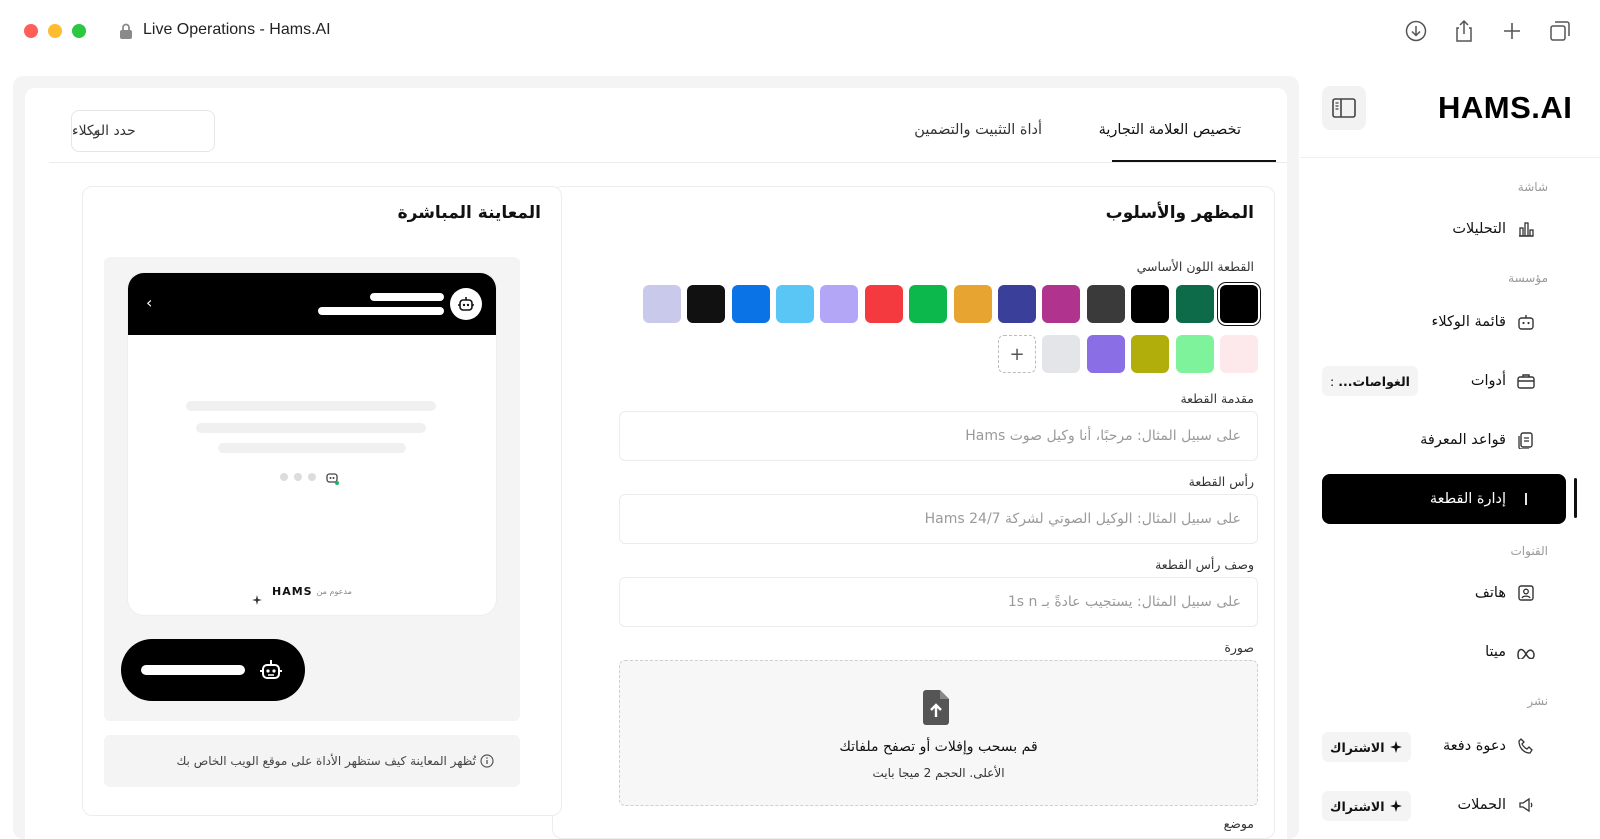 This screenshot has width=1600, height=839. Describe the element at coordinates (1463, 440) in the screenshot. I see `sidebar-item-label: قواعد المعرفة` at that location.